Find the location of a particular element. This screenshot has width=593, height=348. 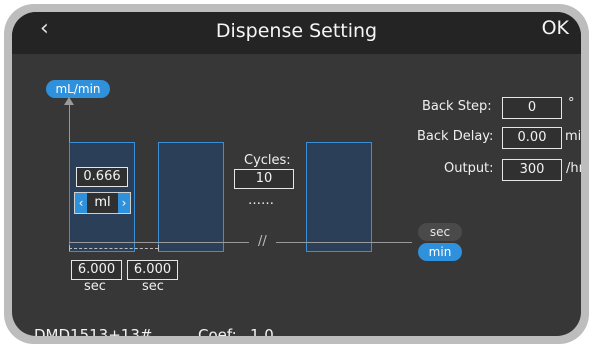

x-axis-right is located at coordinates (344, 242).